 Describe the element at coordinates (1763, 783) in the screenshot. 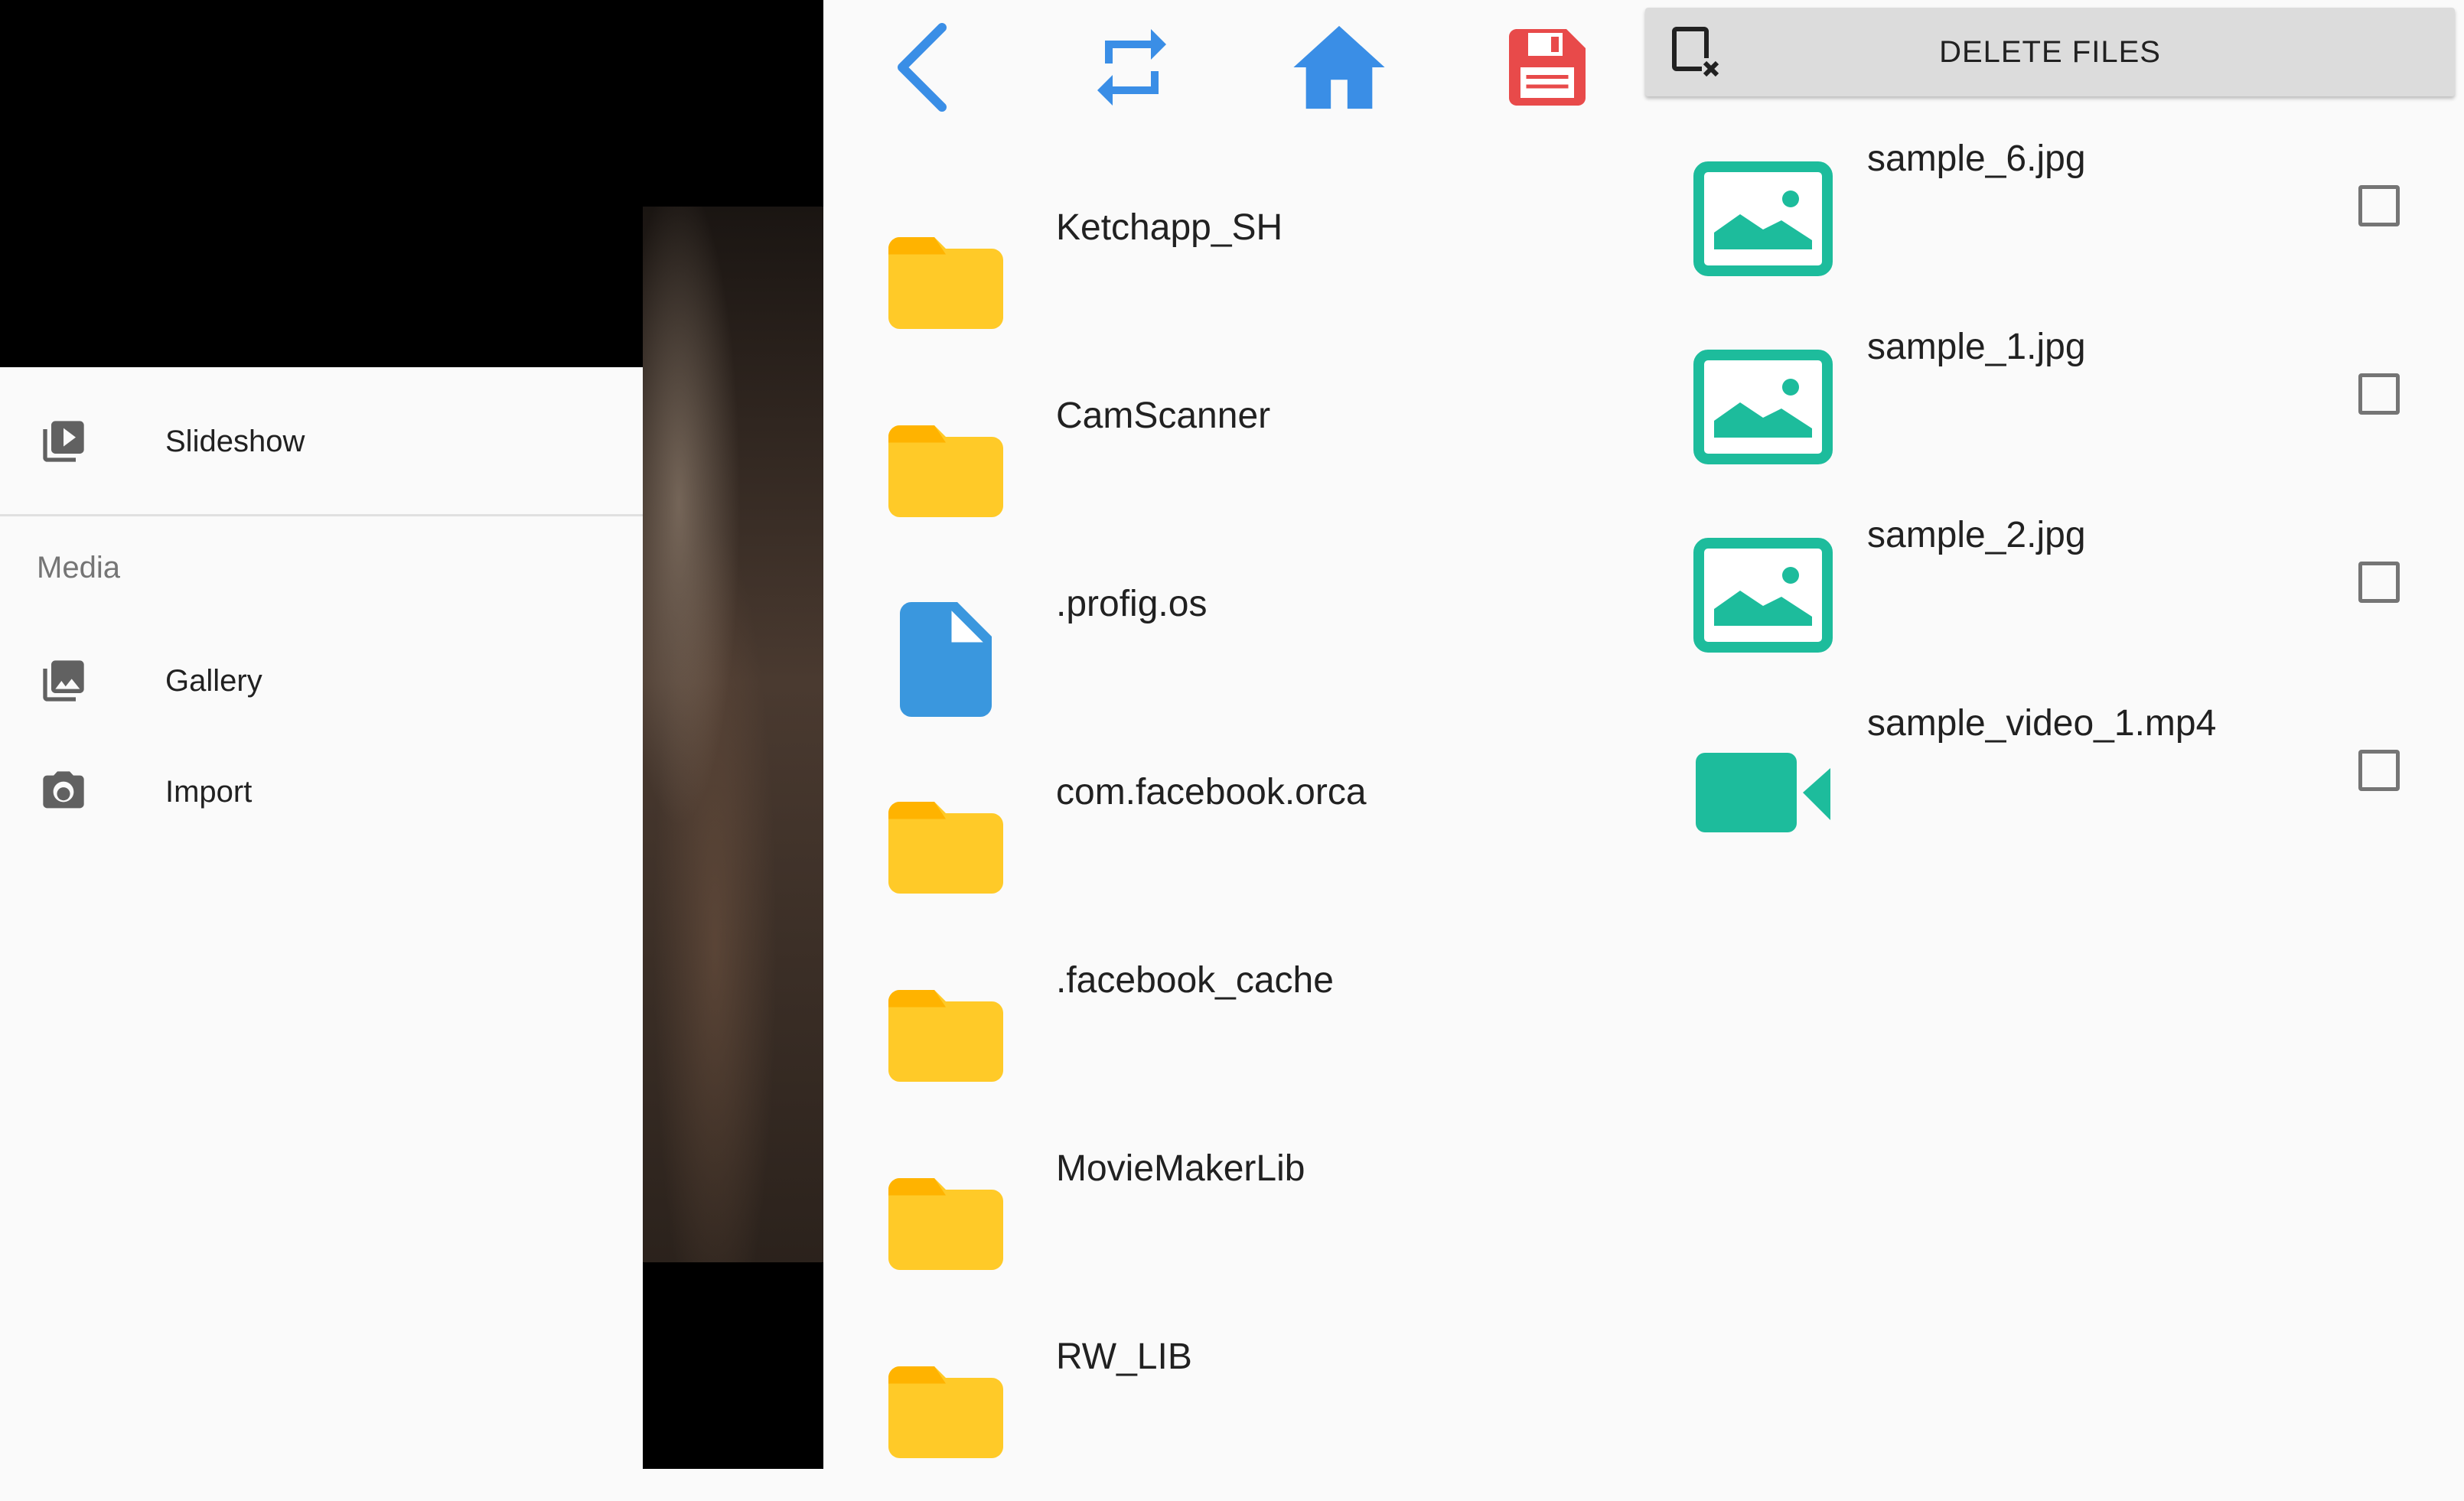

I see `video-file-icon` at that location.